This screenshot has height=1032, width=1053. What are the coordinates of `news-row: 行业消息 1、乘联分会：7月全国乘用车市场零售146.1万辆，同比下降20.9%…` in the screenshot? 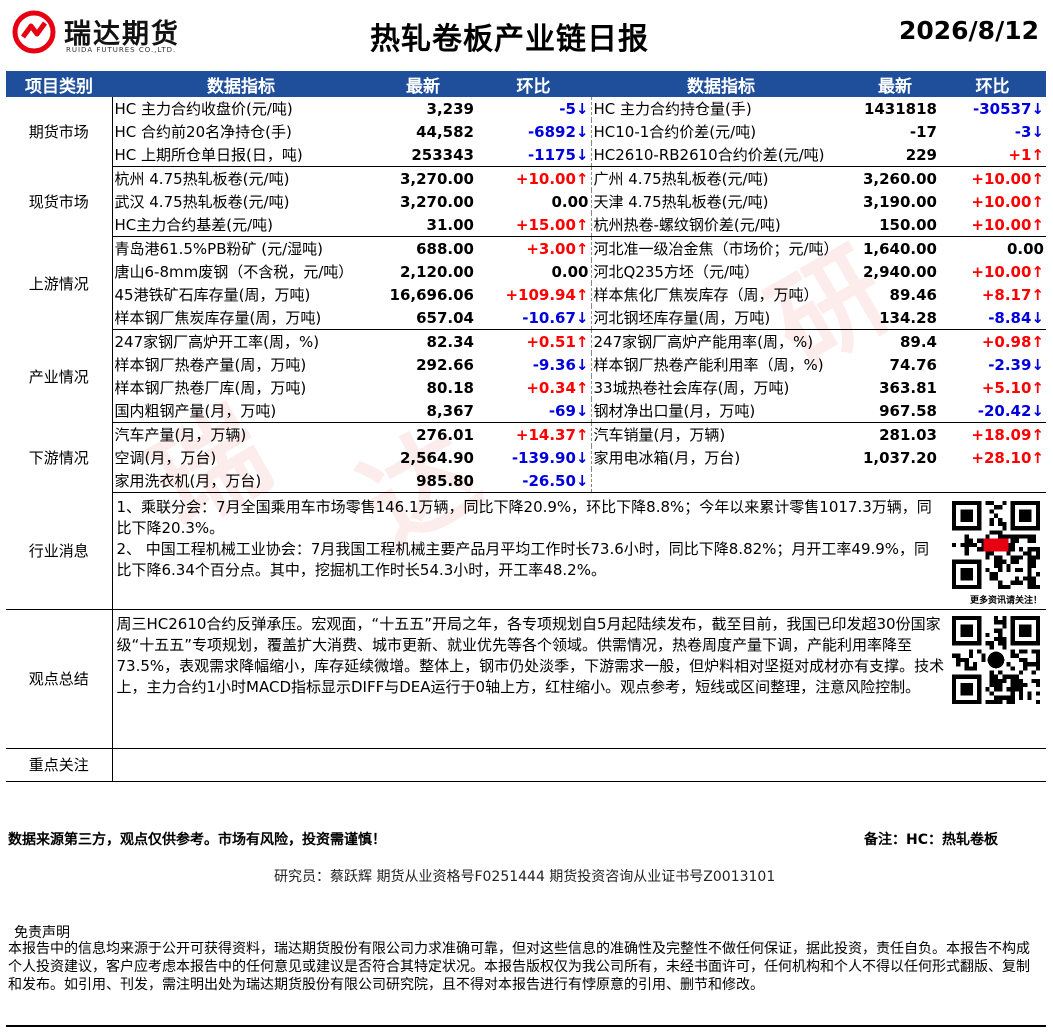 It's located at (526, 551).